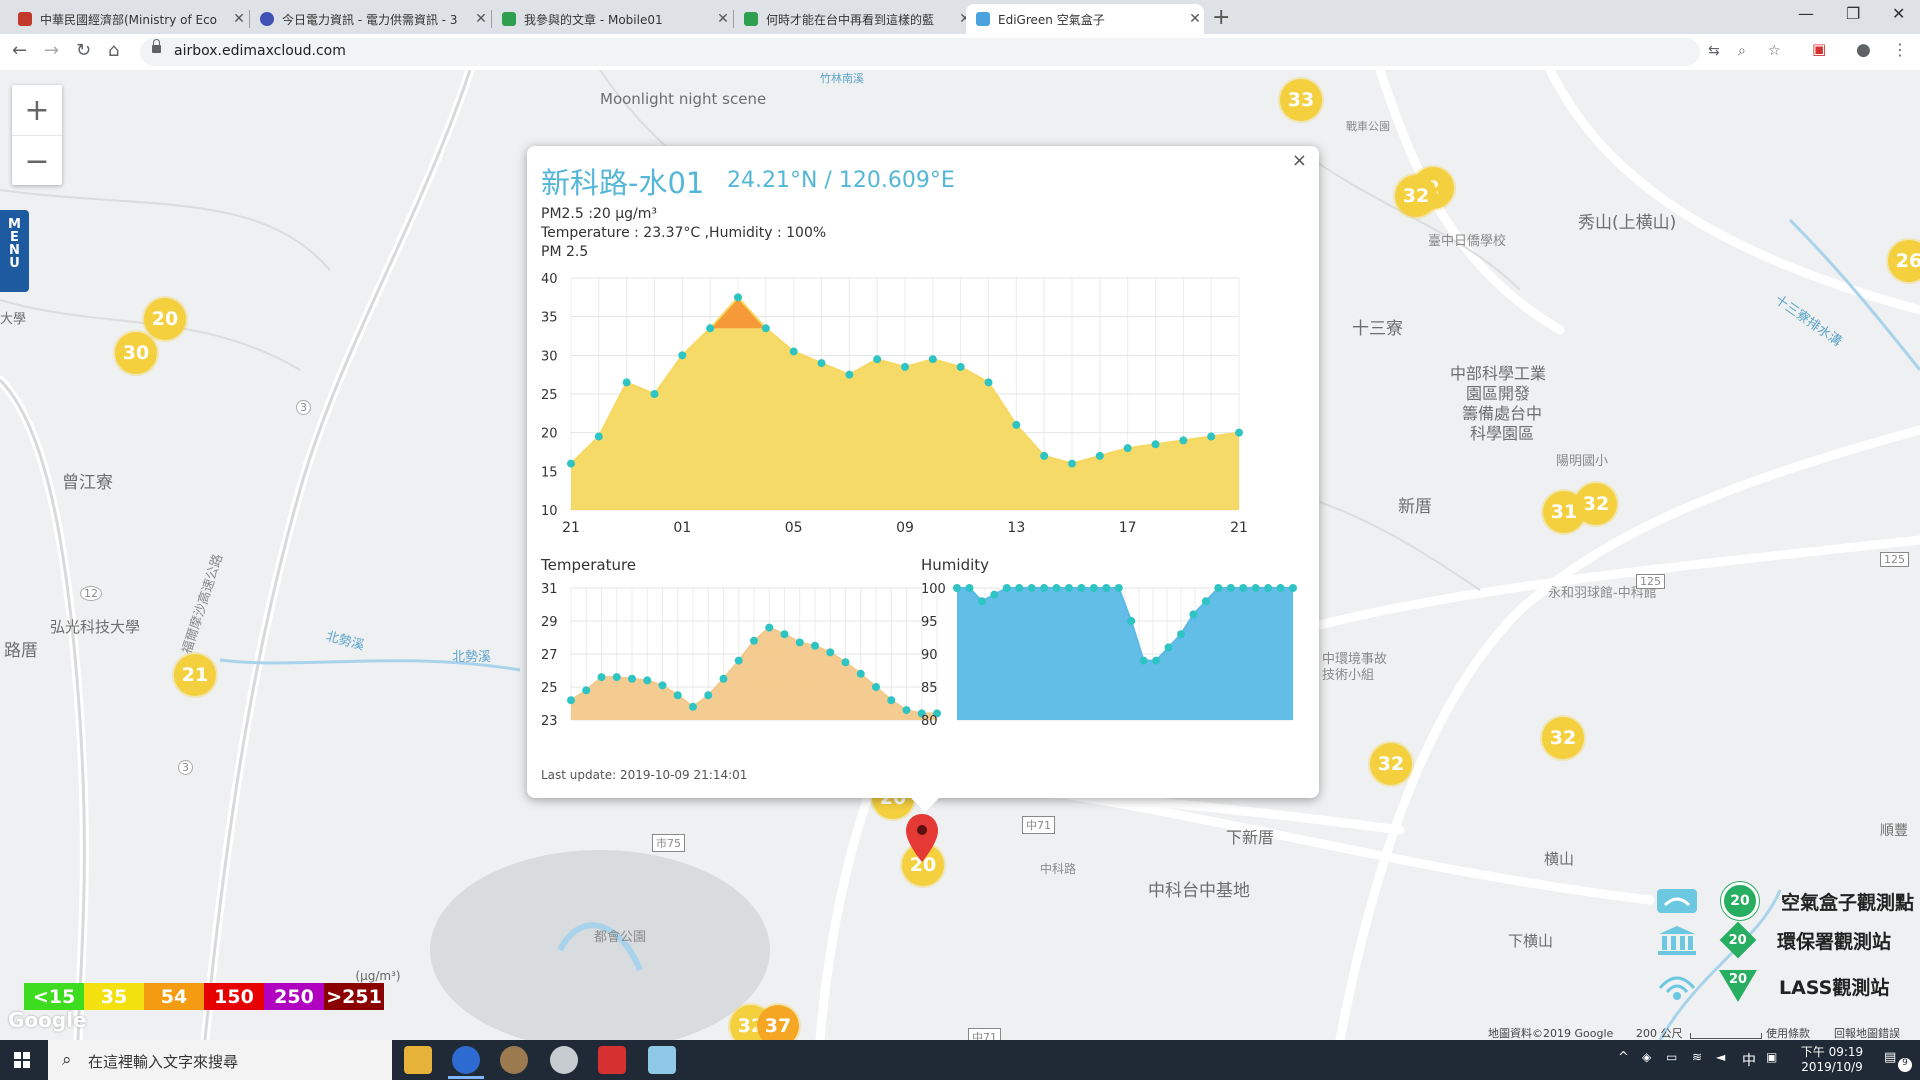 This screenshot has width=1920, height=1080. Describe the element at coordinates (1905, 1065) in the screenshot. I see `notification-count-badge: 9` at that location.